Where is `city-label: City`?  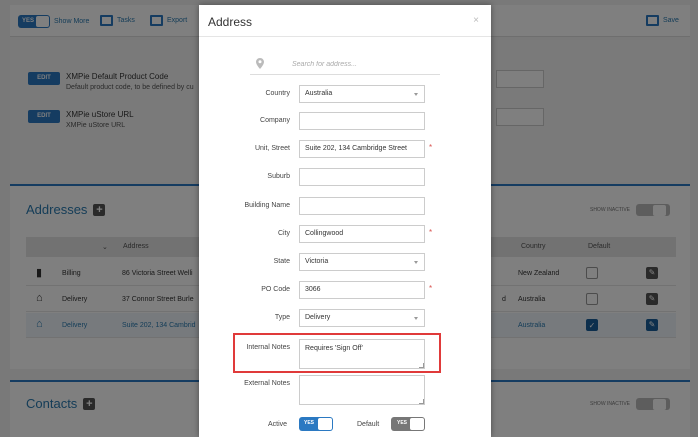
city-label: City is located at coordinates (283, 233).